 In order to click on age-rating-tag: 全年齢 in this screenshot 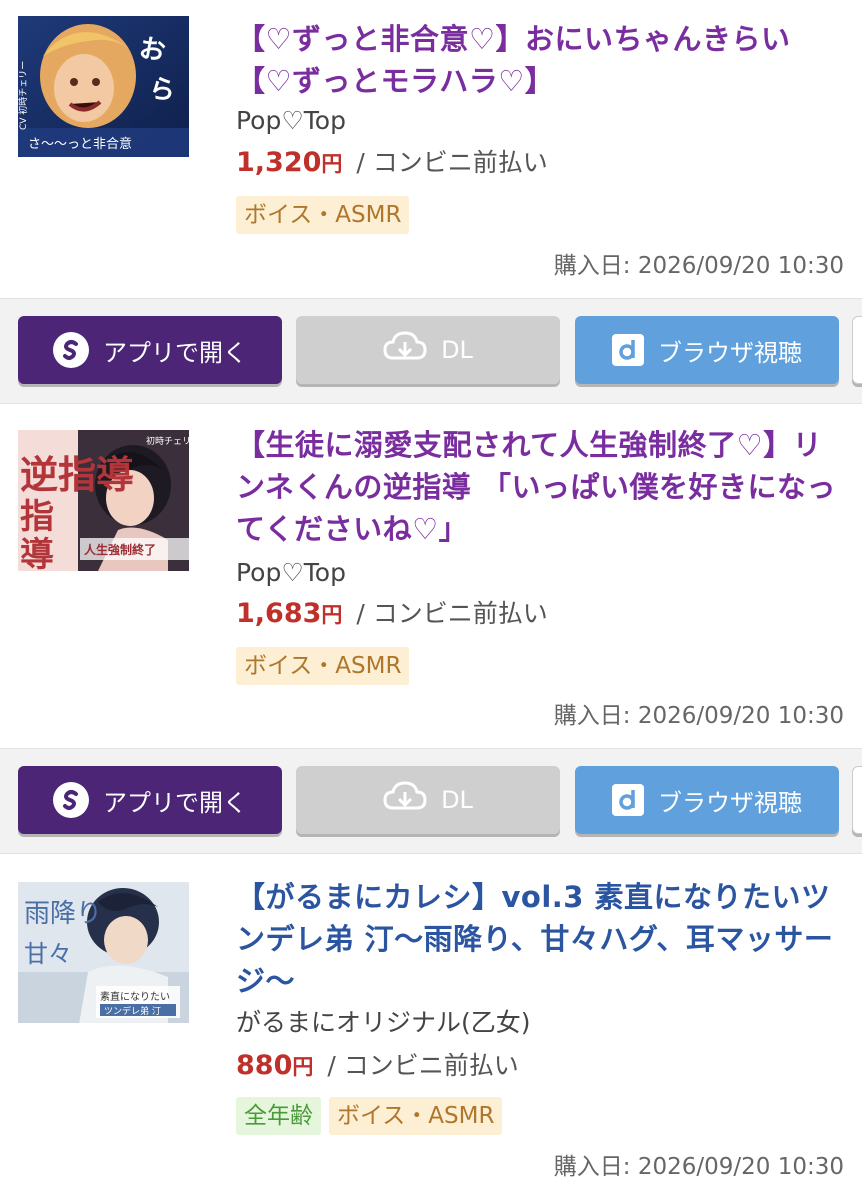, I will do `click(278, 1116)`.